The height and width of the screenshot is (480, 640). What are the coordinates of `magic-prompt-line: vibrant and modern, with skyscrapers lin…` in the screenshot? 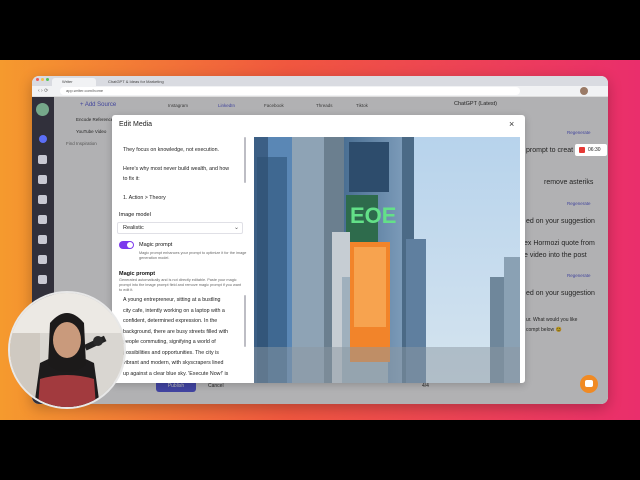 It's located at (173, 363).